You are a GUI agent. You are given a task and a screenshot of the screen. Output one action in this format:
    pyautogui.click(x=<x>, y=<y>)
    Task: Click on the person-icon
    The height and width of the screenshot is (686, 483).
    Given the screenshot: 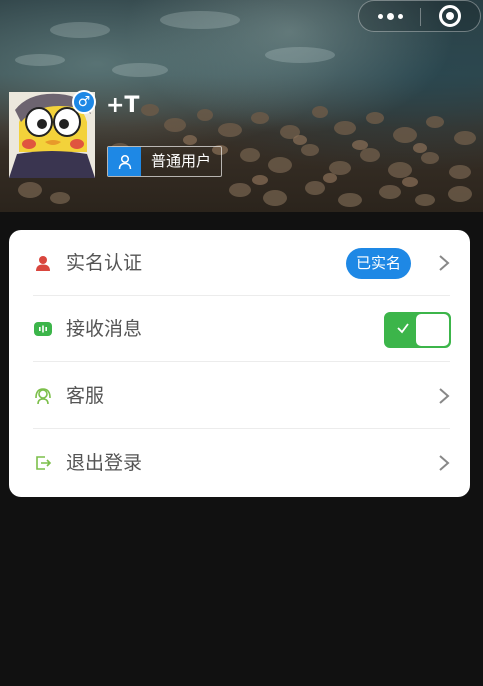 What is the action you would take?
    pyautogui.click(x=43, y=263)
    